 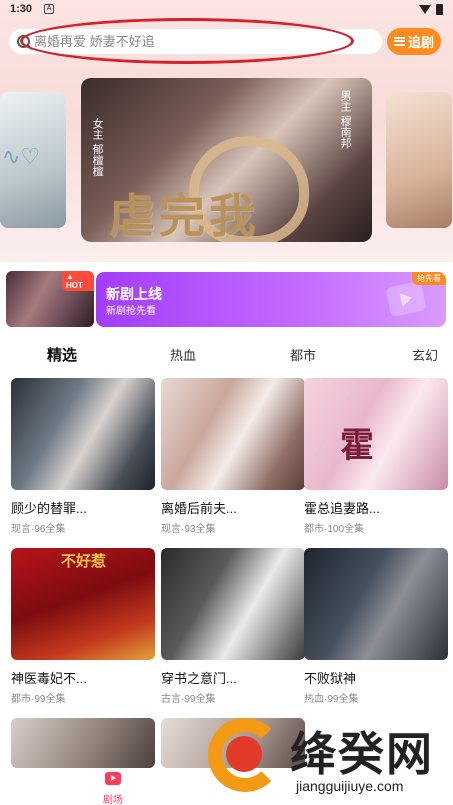 What do you see at coordinates (50, 299) in the screenshot?
I see `promo-thumbnail: ▲ HOT` at bounding box center [50, 299].